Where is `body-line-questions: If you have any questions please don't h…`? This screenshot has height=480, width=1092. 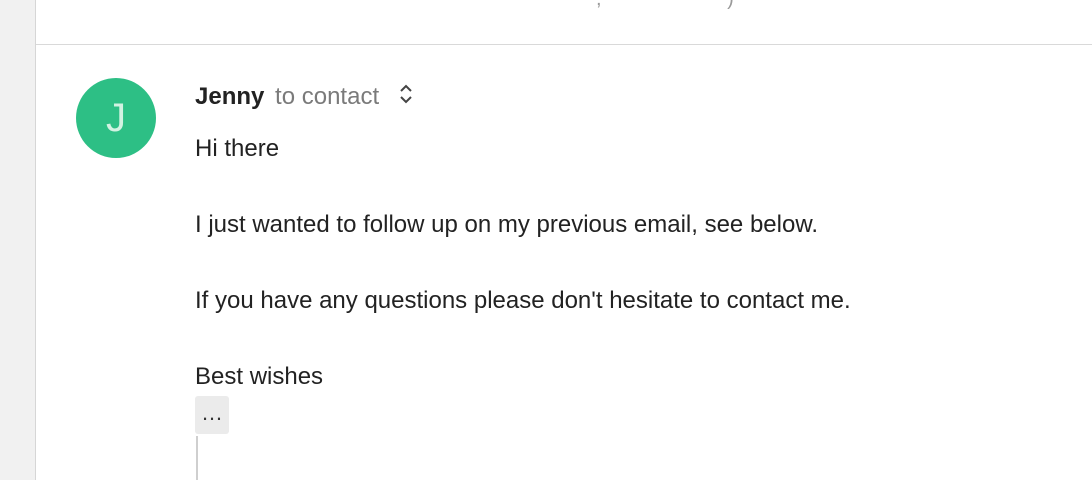
body-line-questions: If you have any questions please don't h… is located at coordinates (523, 300).